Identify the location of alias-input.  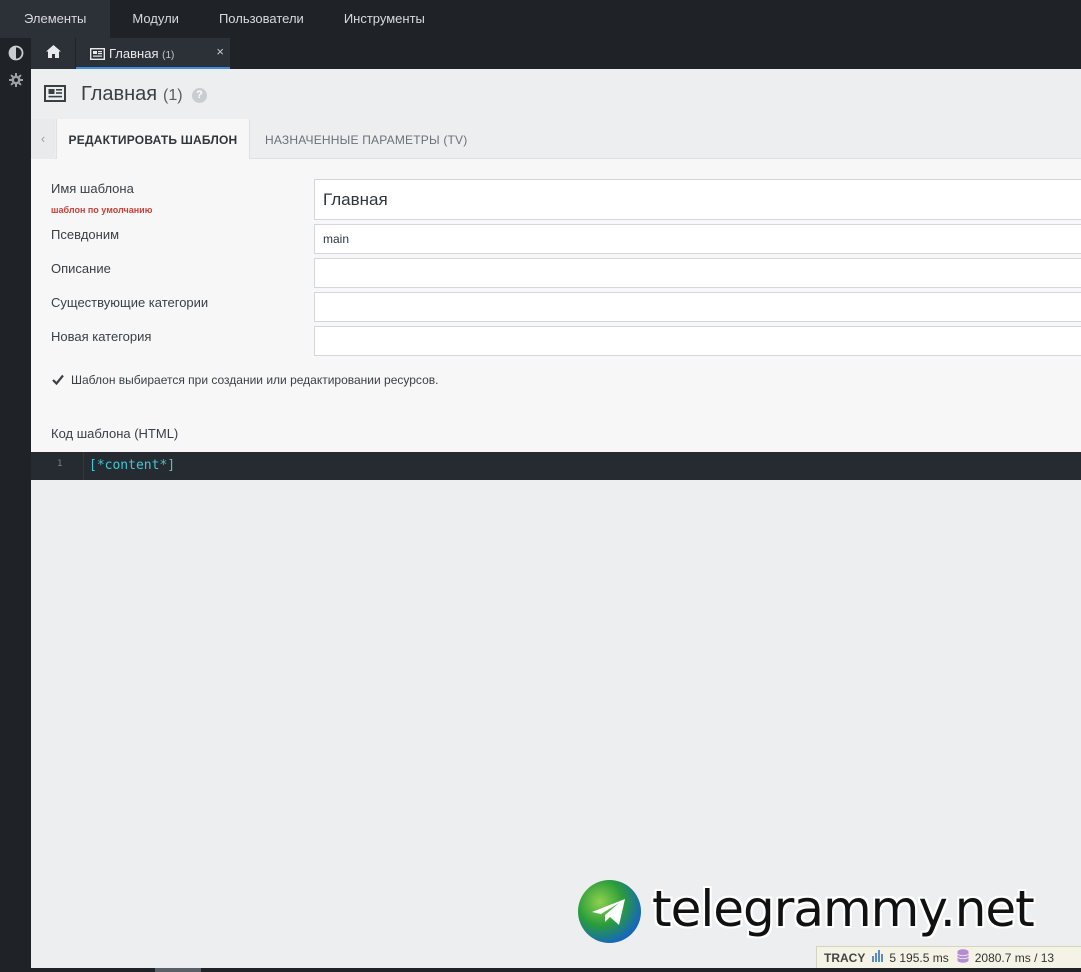
(697, 239).